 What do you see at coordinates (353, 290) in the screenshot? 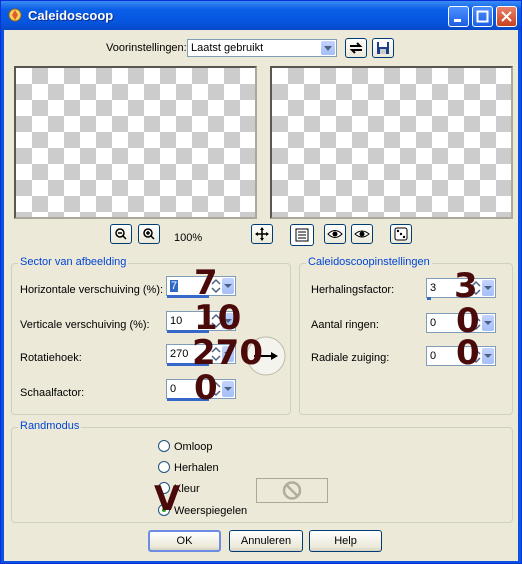
I see `repeat-factor-label: Herhalingsfactor:` at bounding box center [353, 290].